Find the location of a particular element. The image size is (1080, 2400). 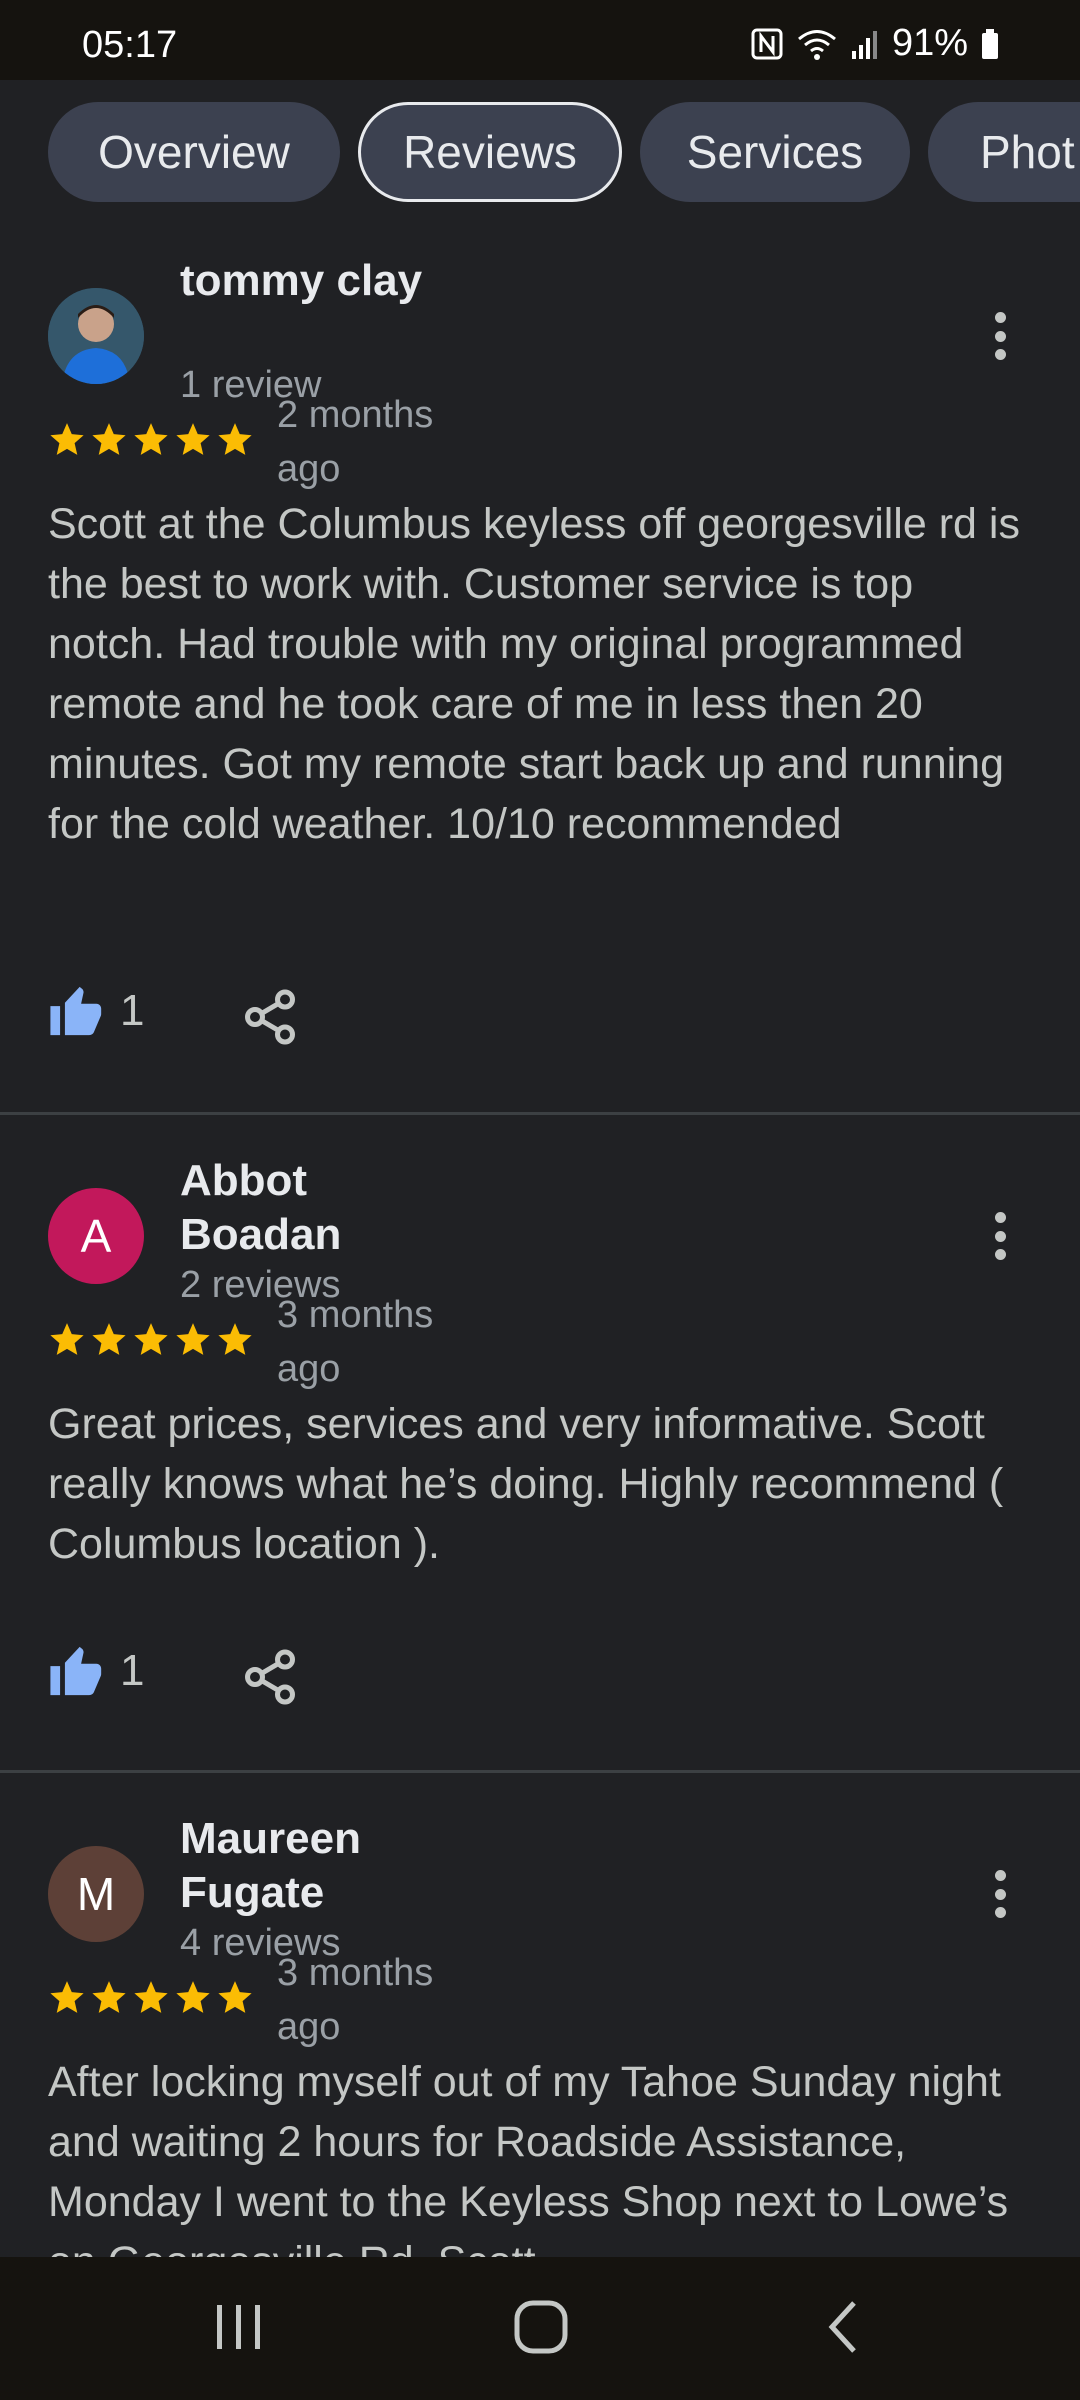

reviewer-name: Maureen Fugate is located at coordinates (310, 1866).